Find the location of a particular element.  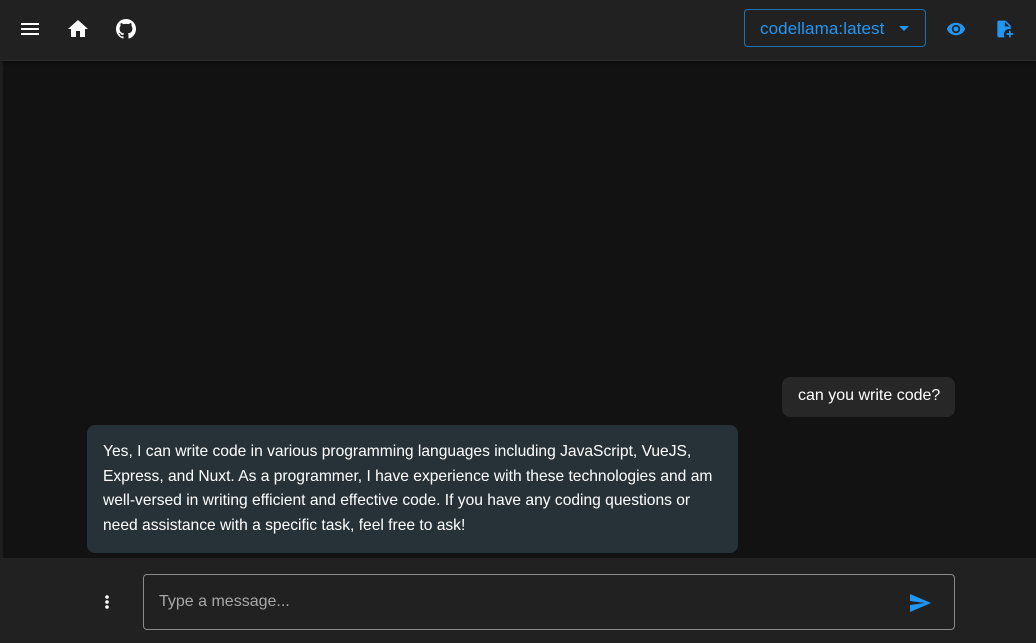

menu-button is located at coordinates (30, 29).